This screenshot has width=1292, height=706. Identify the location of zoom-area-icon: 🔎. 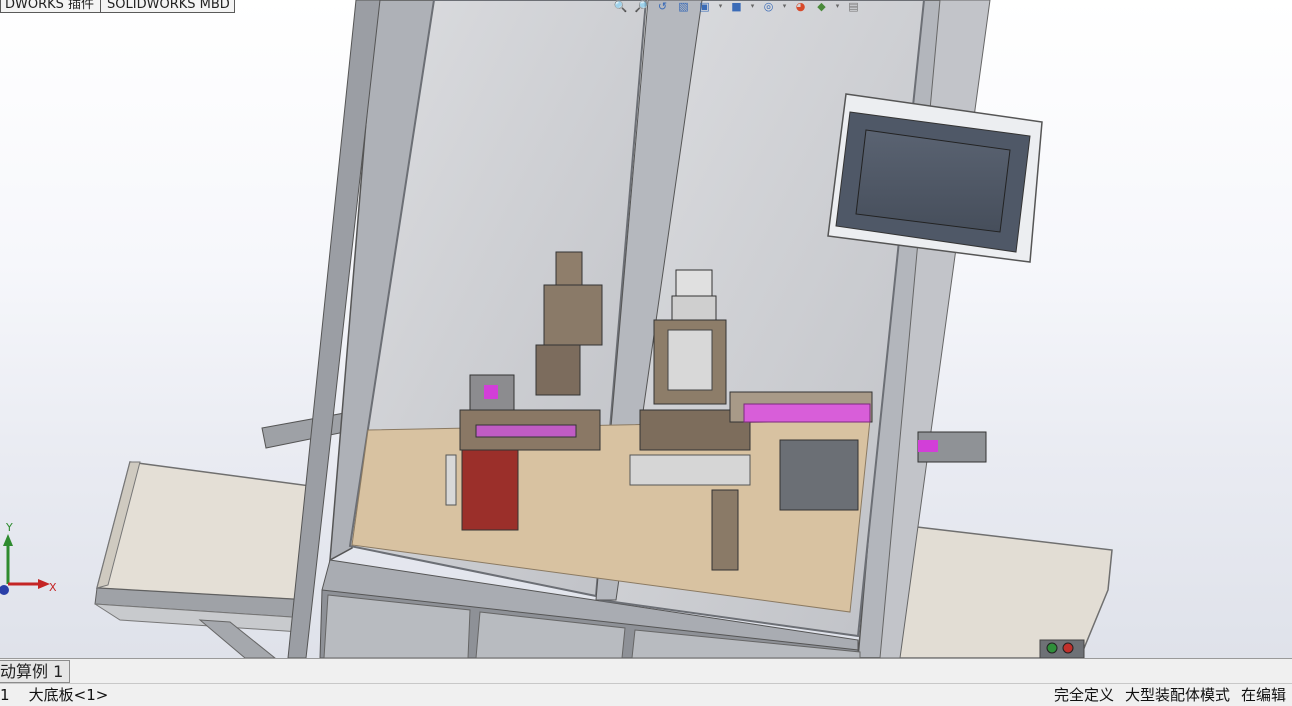
(641, 6).